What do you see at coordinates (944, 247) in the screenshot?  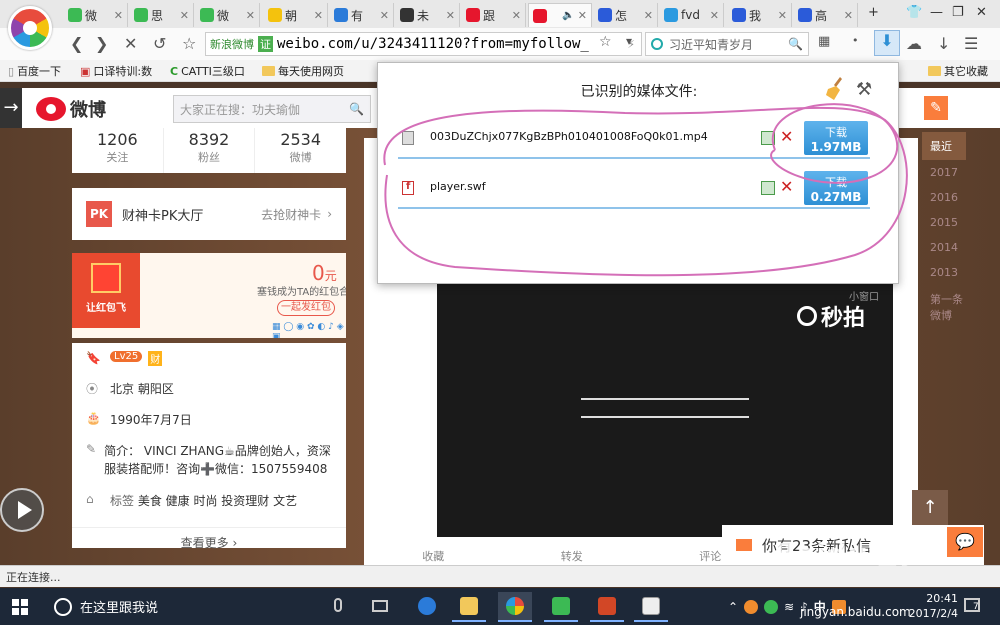 I see `timeline-year-item: 2014` at bounding box center [944, 247].